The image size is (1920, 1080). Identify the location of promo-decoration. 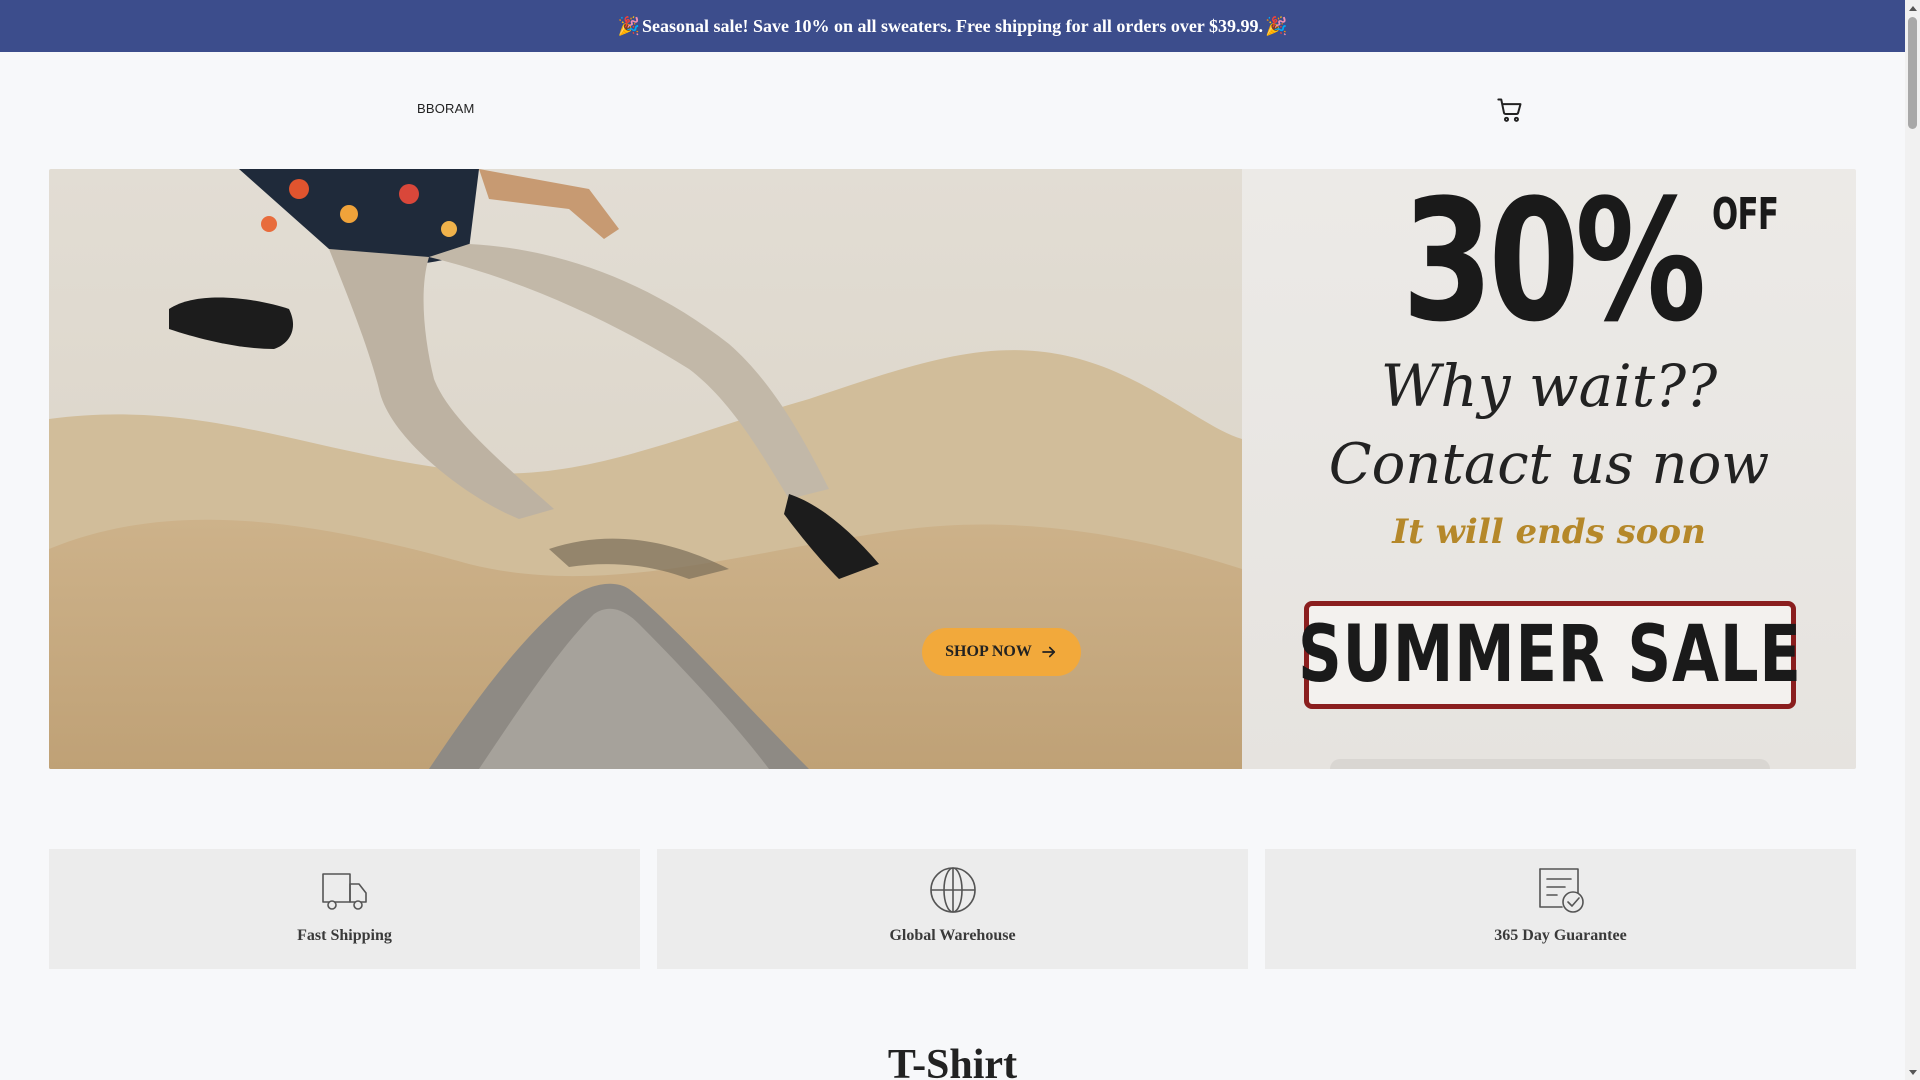
(1550, 764).